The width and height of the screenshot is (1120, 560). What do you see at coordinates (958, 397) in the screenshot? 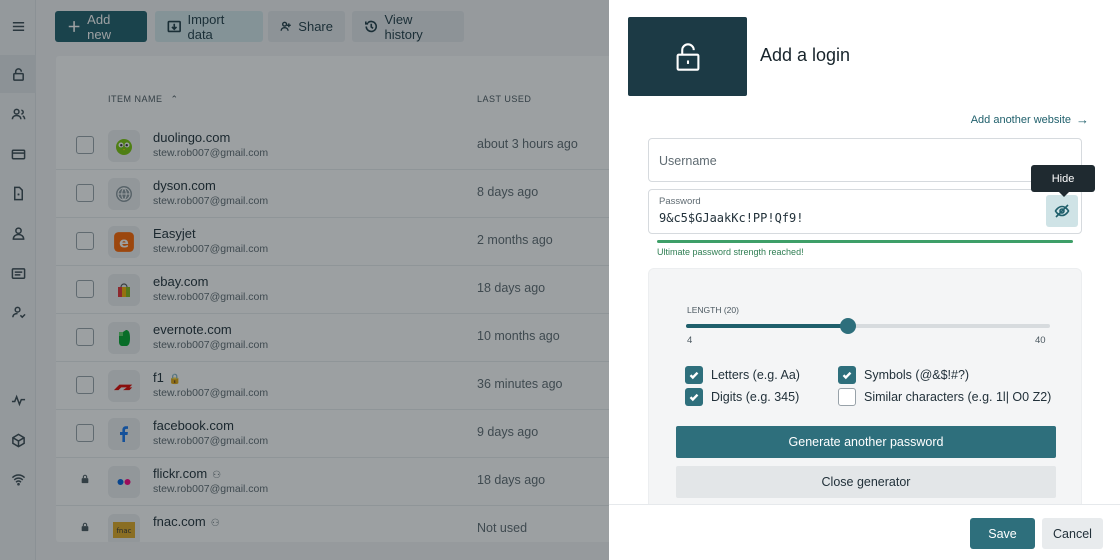
I see `similar-characters-label: Similar characters (e.g. 1l| O0 Z2)` at bounding box center [958, 397].